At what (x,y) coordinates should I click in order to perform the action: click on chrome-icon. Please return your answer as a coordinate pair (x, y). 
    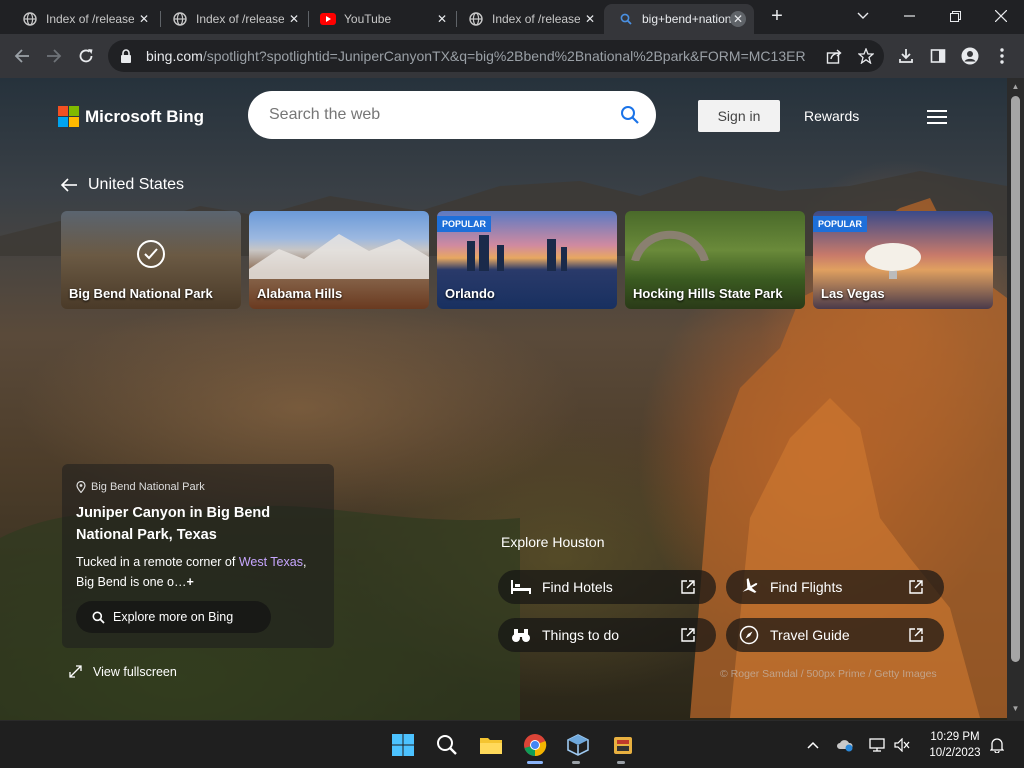
    Looking at the image, I should click on (535, 745).